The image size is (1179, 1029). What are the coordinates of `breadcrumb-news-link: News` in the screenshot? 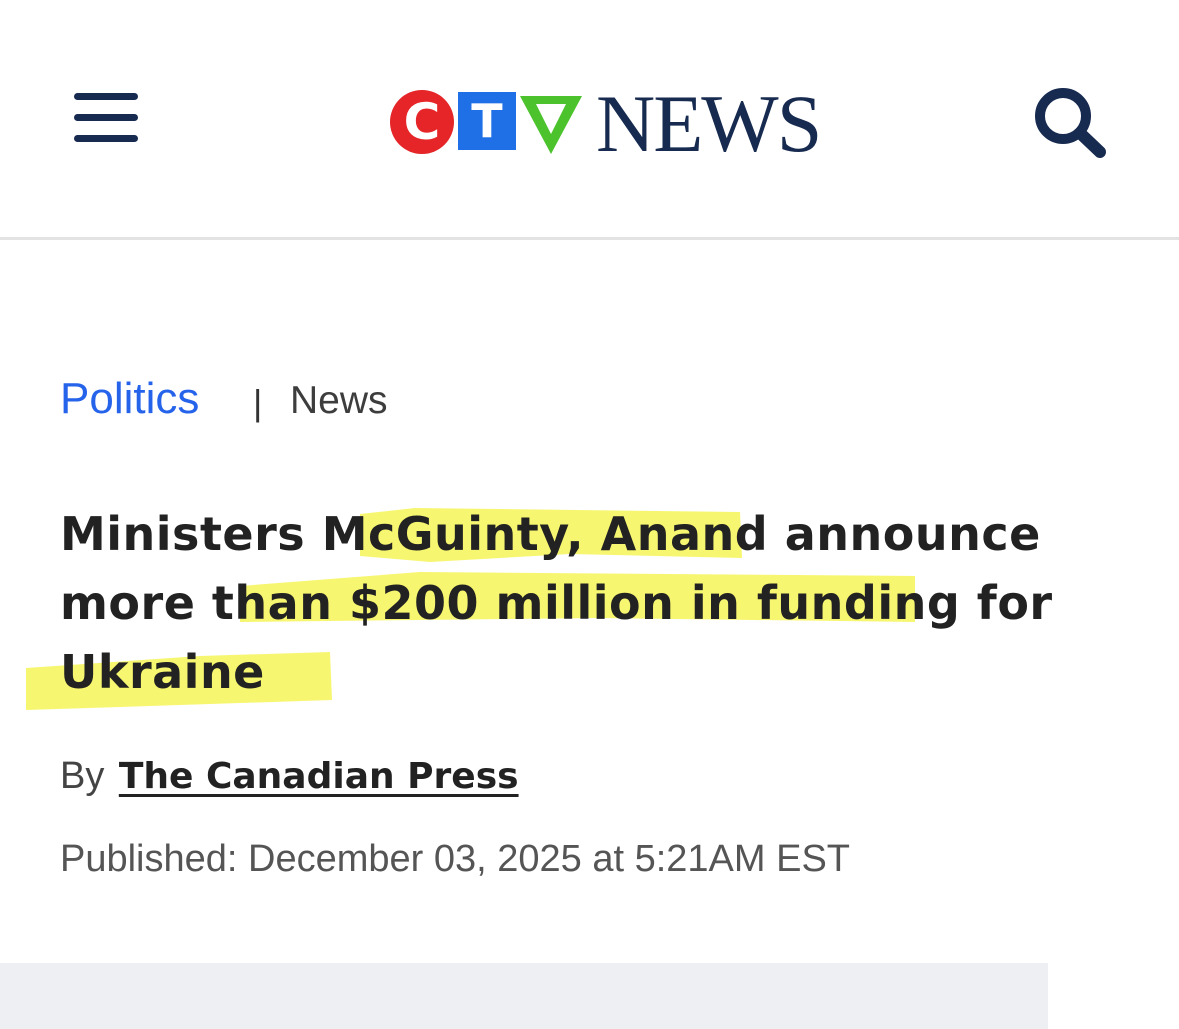 It's located at (339, 401).